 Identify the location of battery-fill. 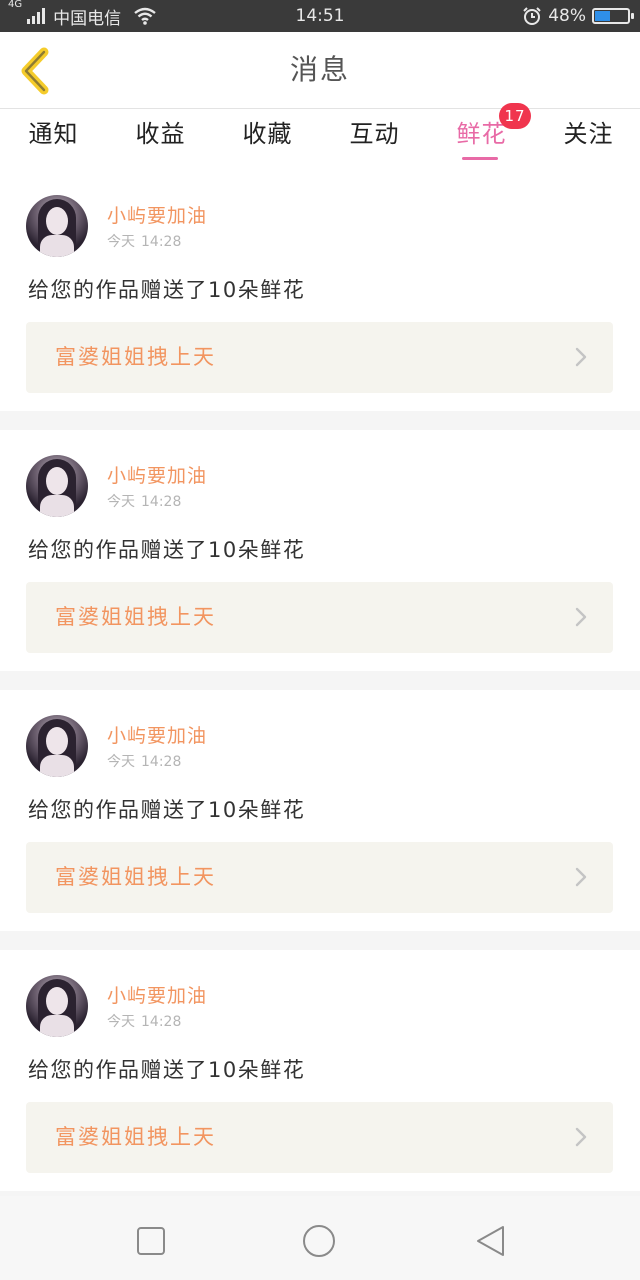
(603, 16).